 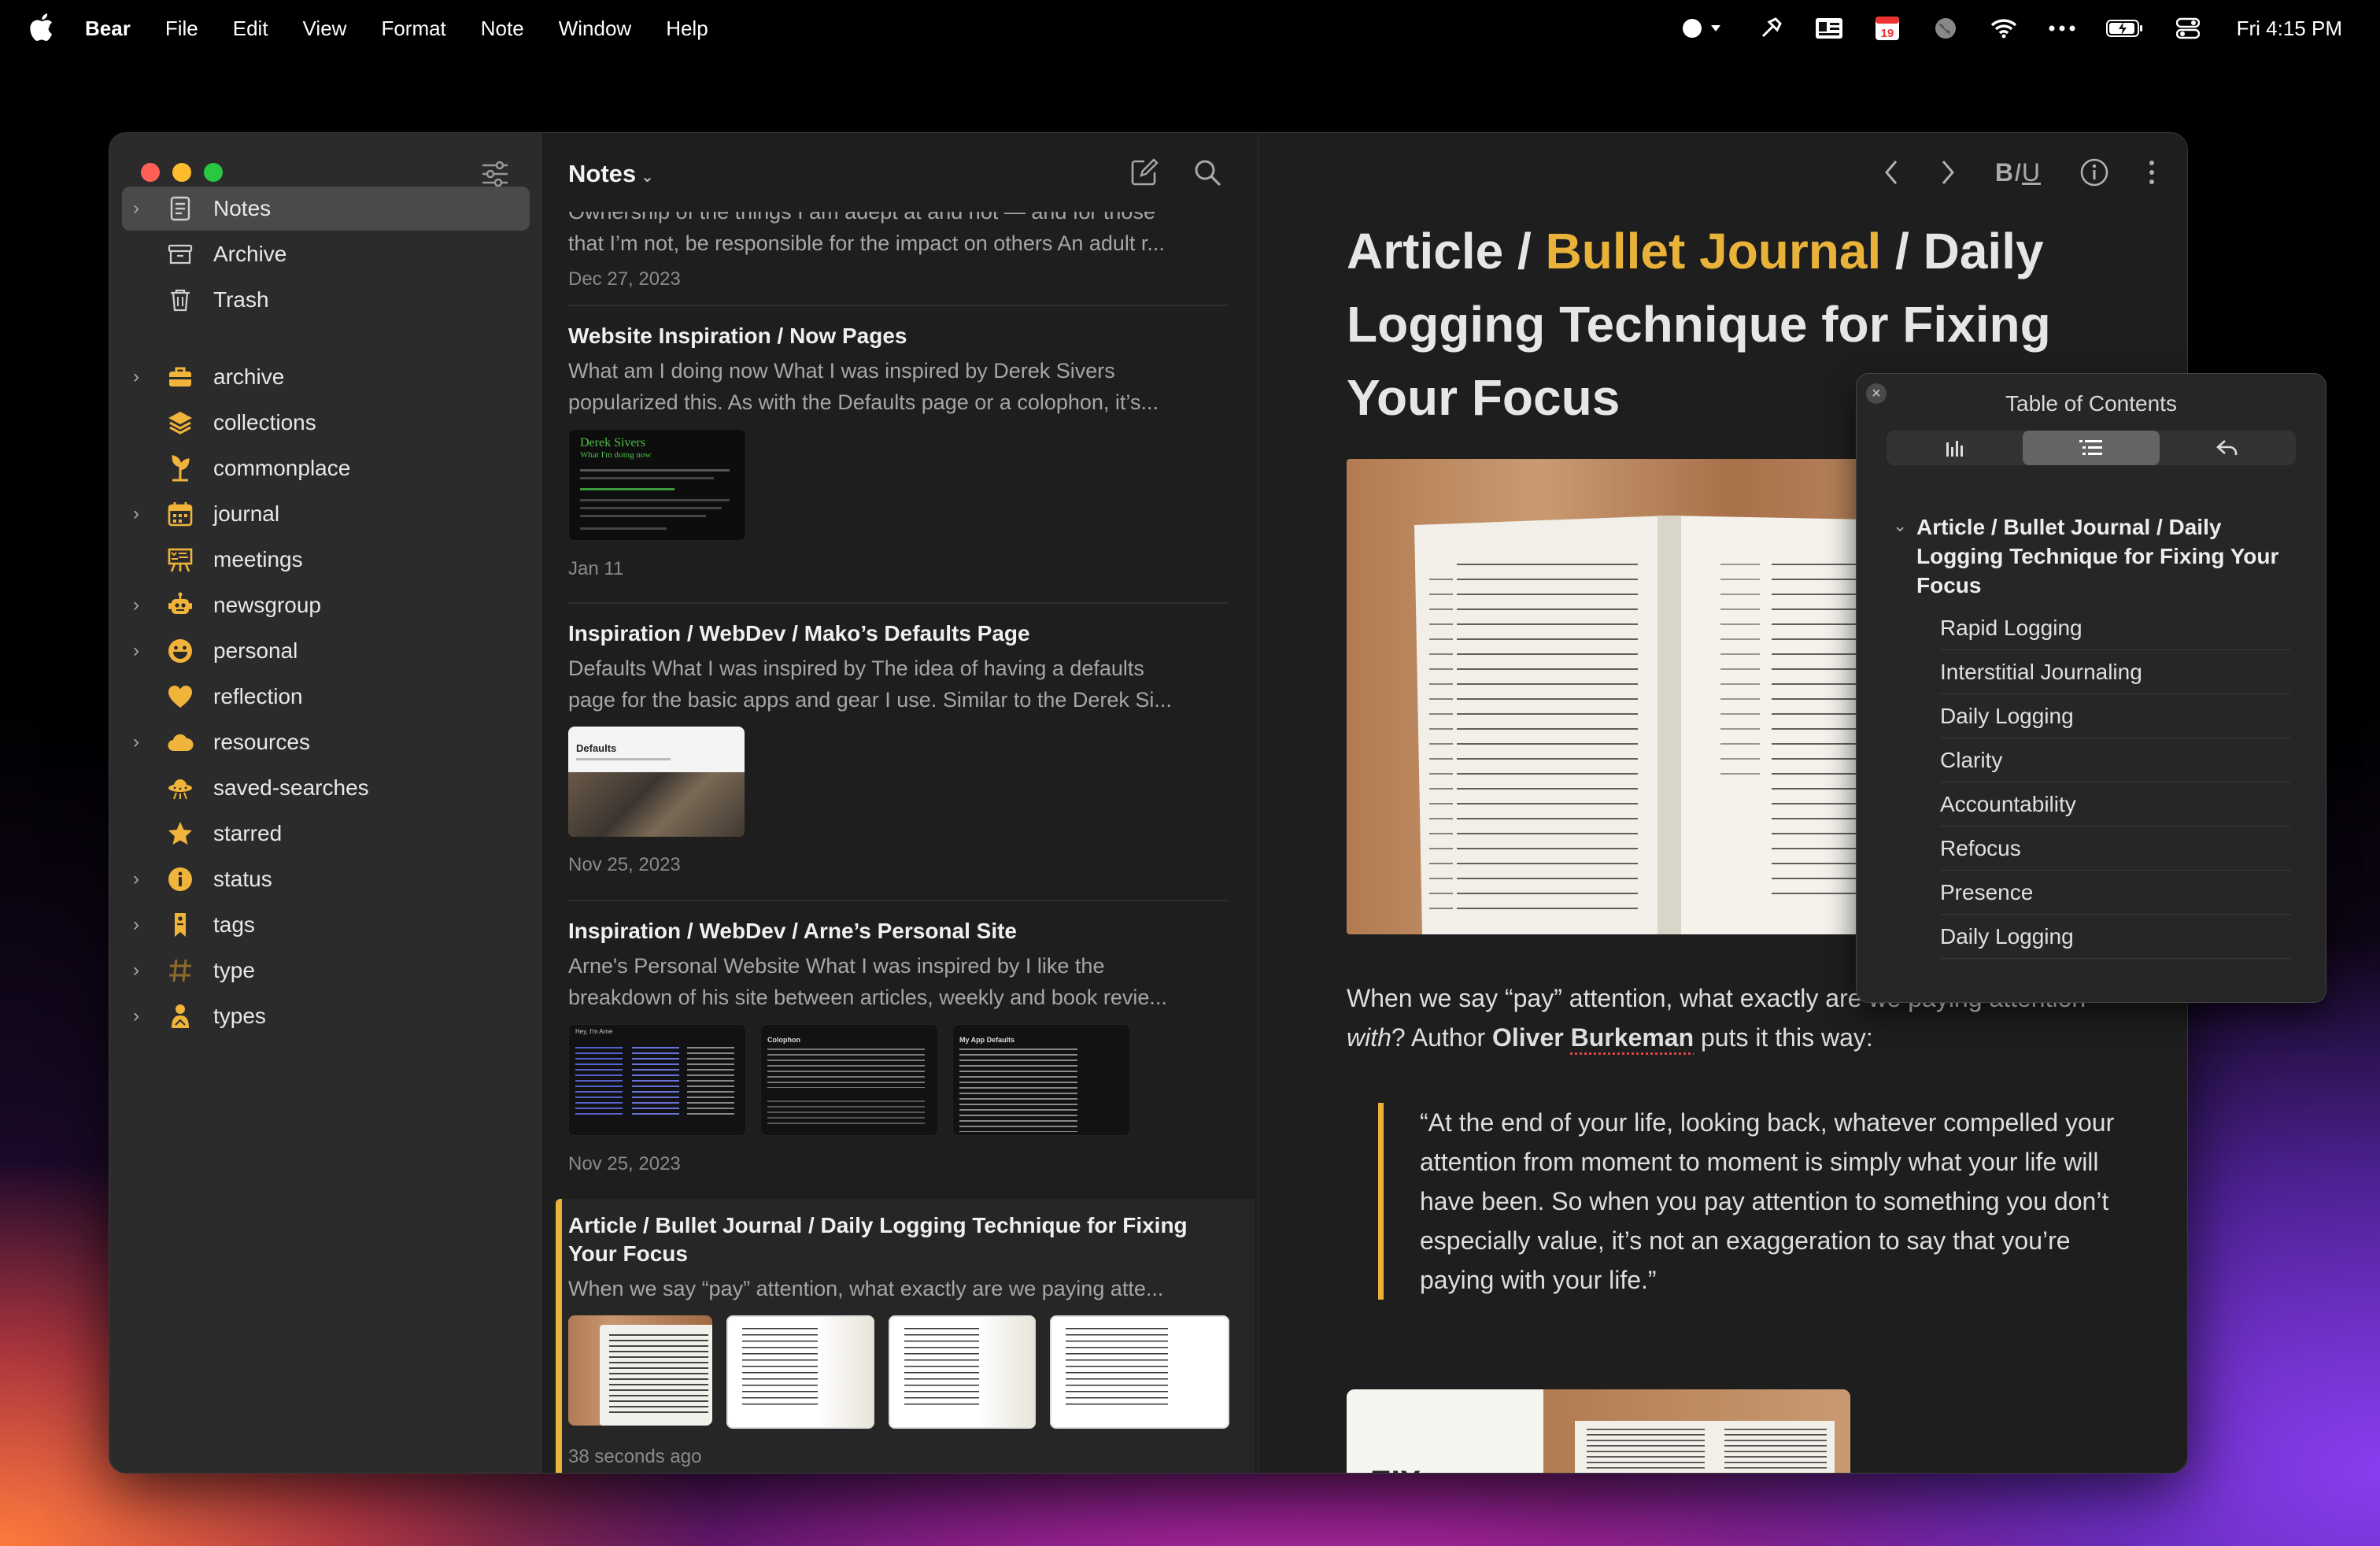 I want to click on sidebar-item-reflection: reflection, so click(x=326, y=697).